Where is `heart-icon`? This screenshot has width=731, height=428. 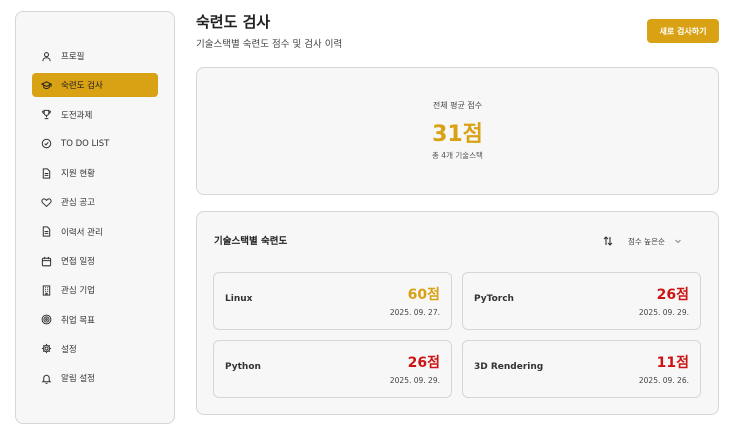 heart-icon is located at coordinates (46, 202).